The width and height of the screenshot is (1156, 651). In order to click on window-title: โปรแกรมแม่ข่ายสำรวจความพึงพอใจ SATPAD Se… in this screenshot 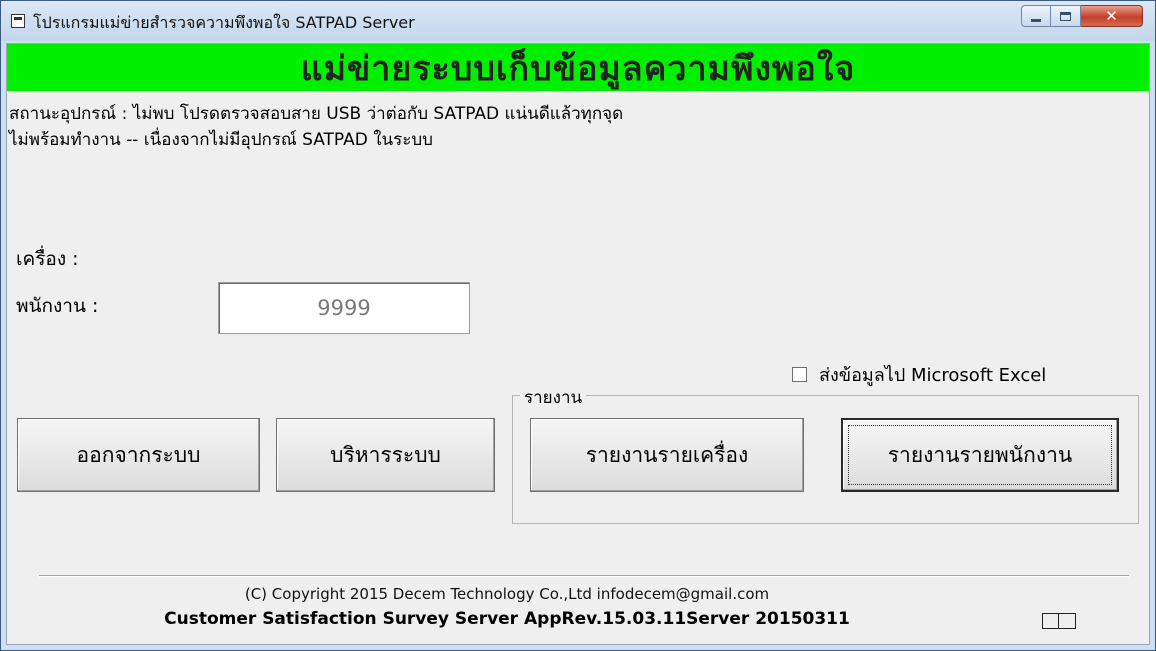, I will do `click(224, 22)`.